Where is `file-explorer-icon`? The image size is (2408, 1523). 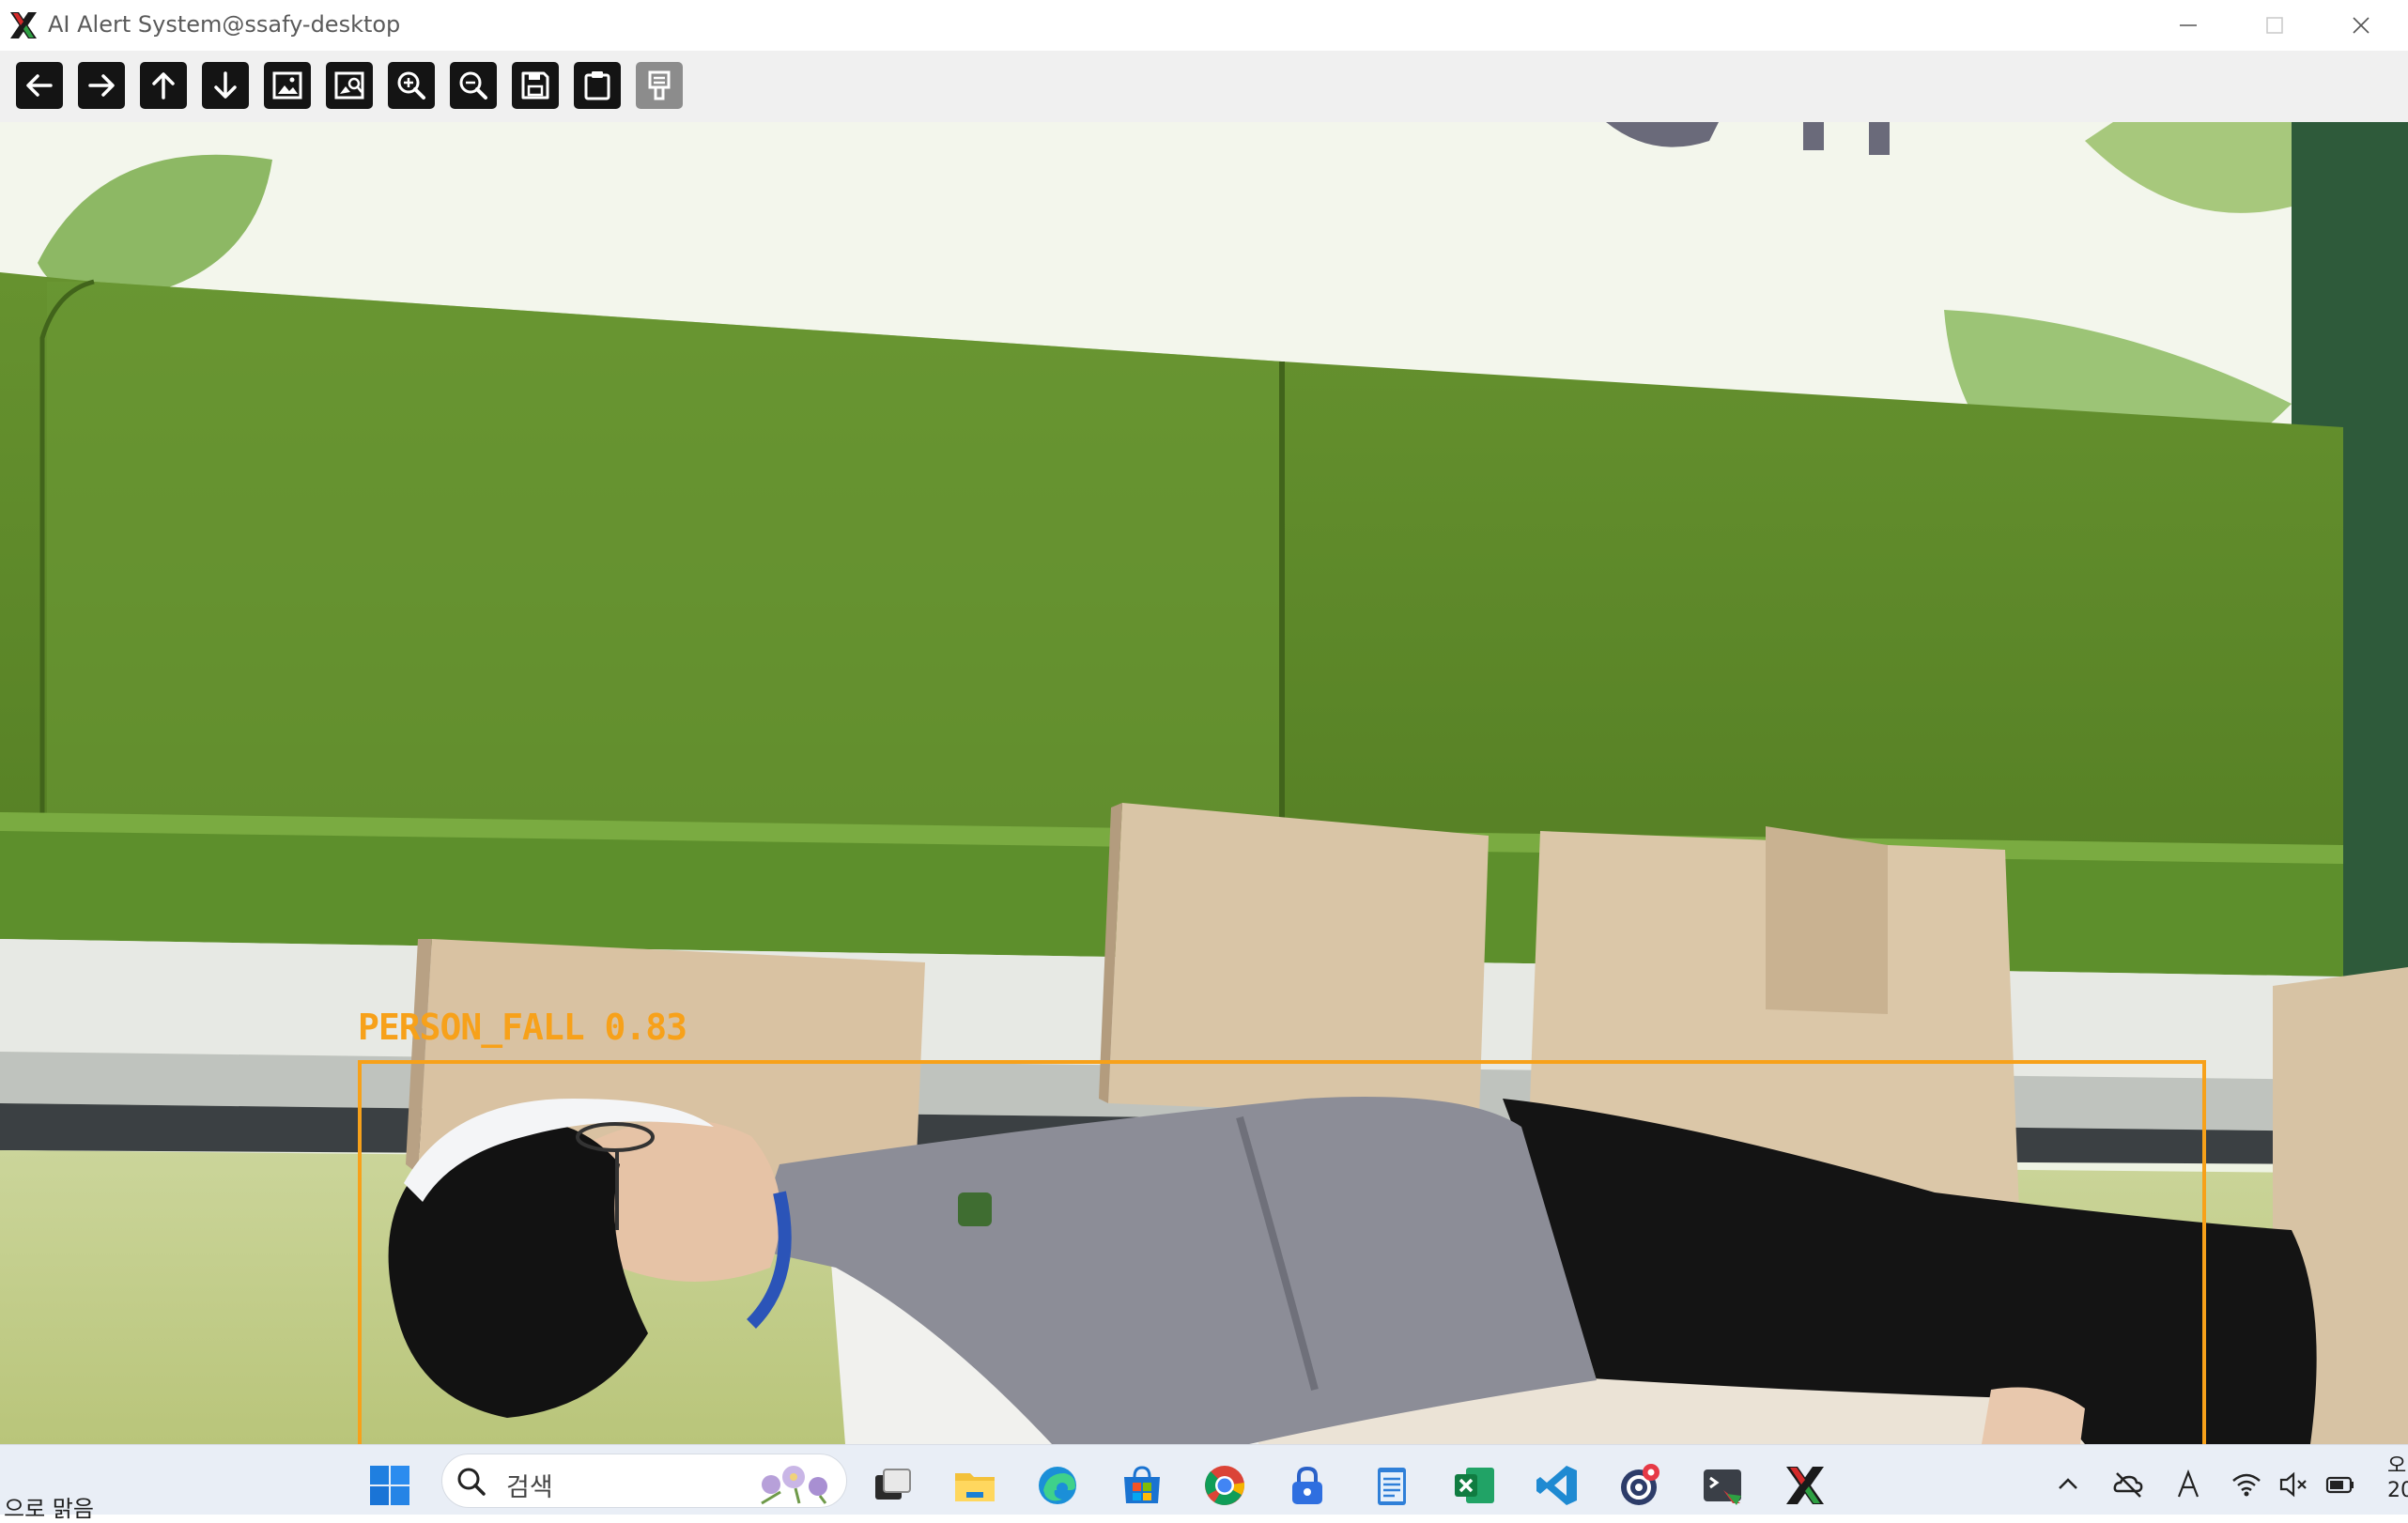
file-explorer-icon is located at coordinates (975, 1487).